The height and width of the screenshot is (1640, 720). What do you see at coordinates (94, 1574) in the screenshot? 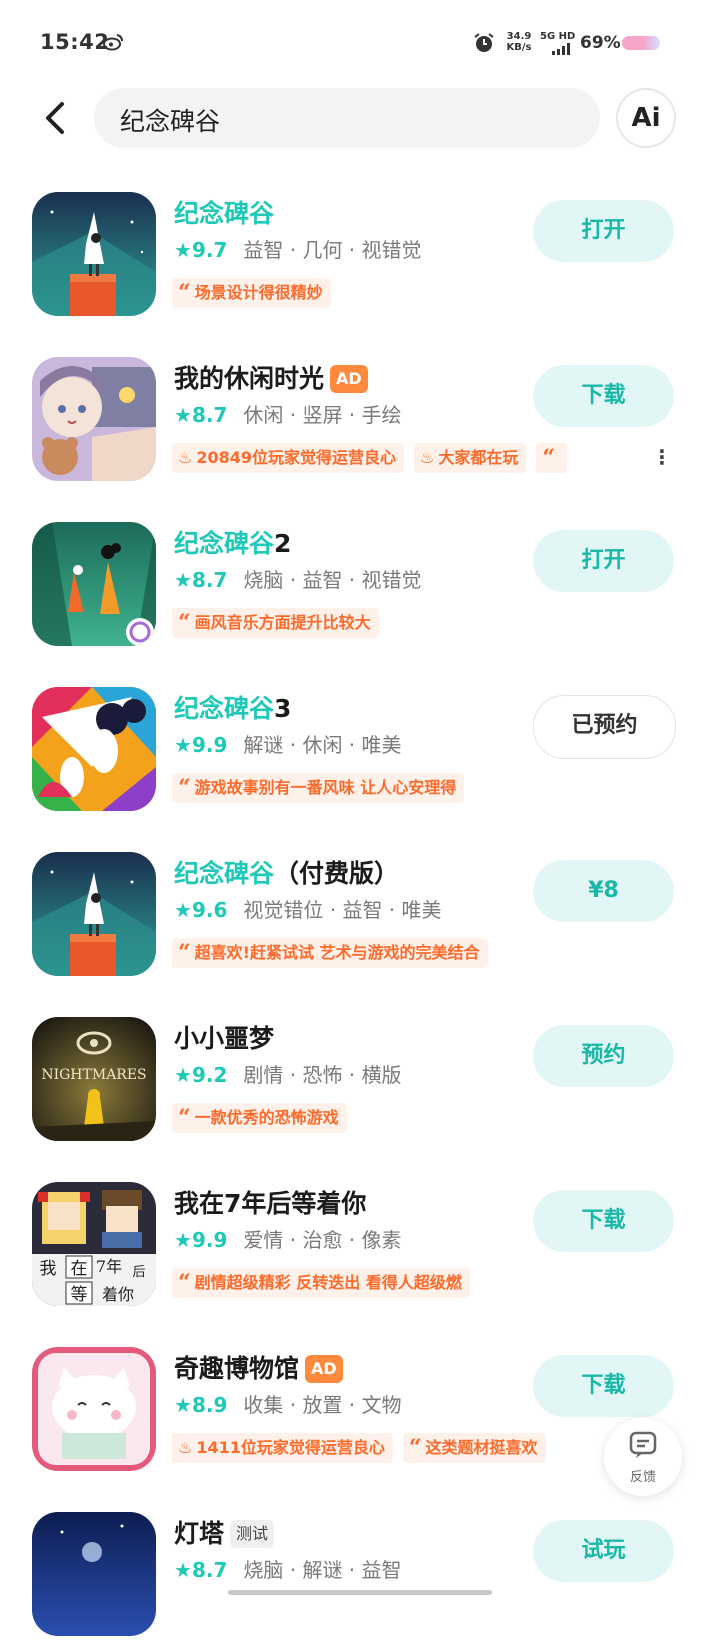
I see `lighthouse-icon` at bounding box center [94, 1574].